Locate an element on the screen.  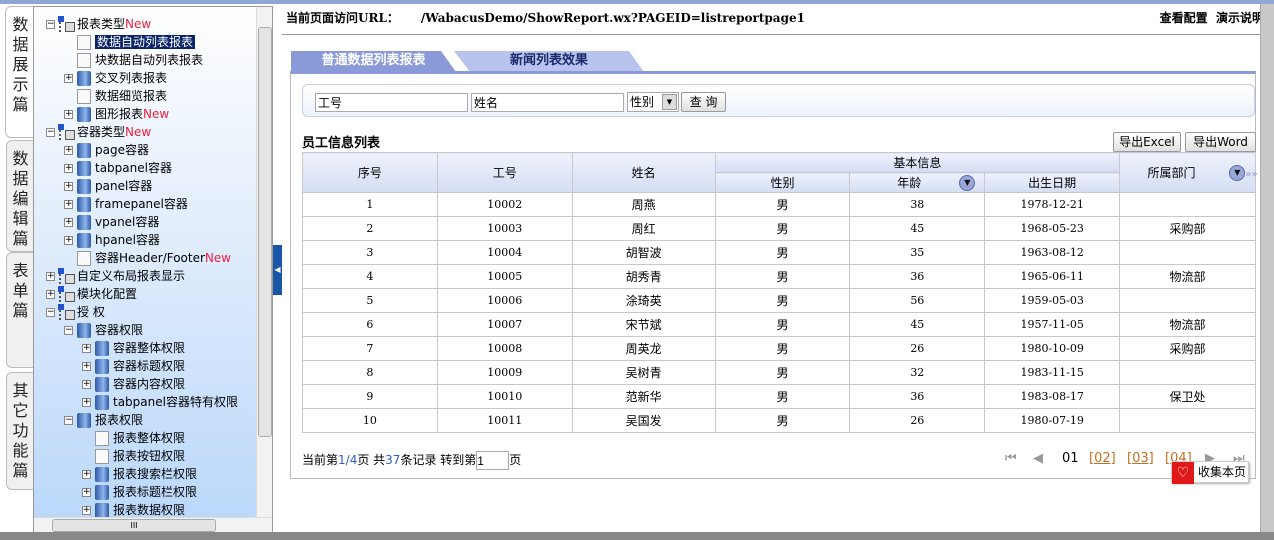
table-cell: 8 is located at coordinates (370, 372).